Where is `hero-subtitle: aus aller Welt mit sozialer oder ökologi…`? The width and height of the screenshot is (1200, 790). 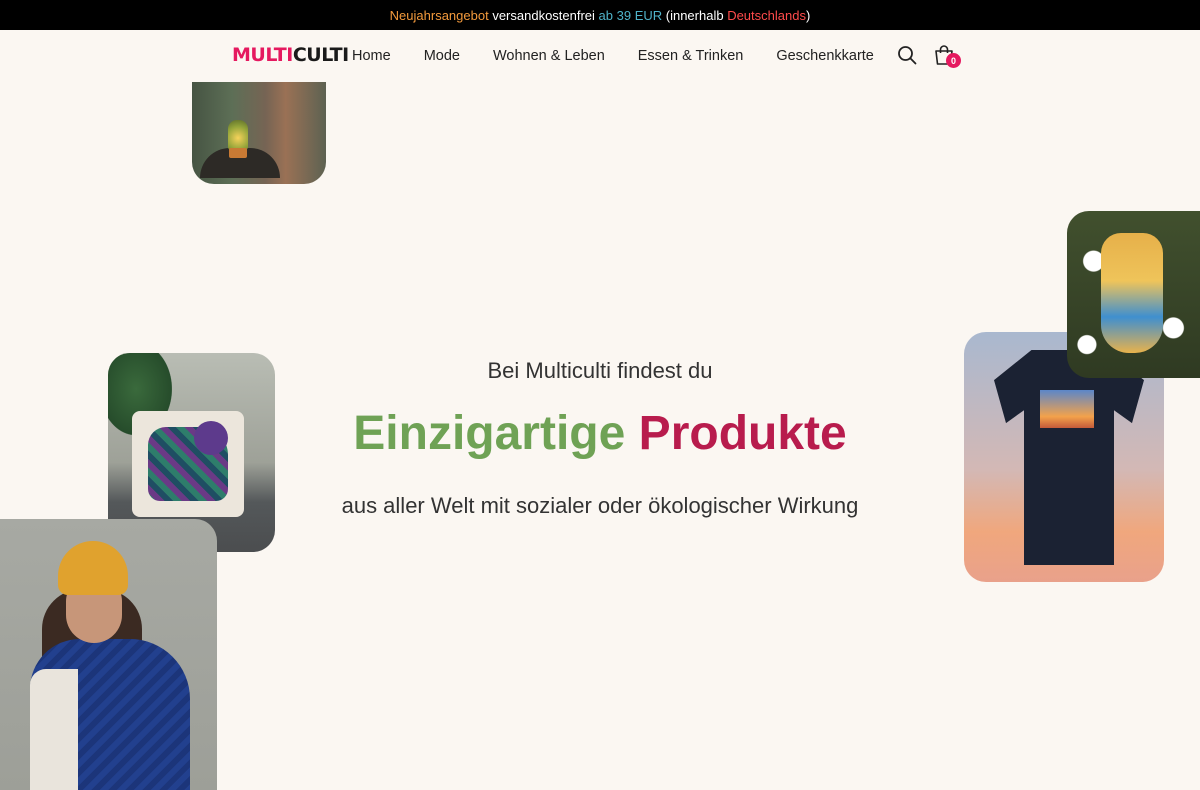 hero-subtitle: aus aller Welt mit sozialer oder ökologi… is located at coordinates (600, 505).